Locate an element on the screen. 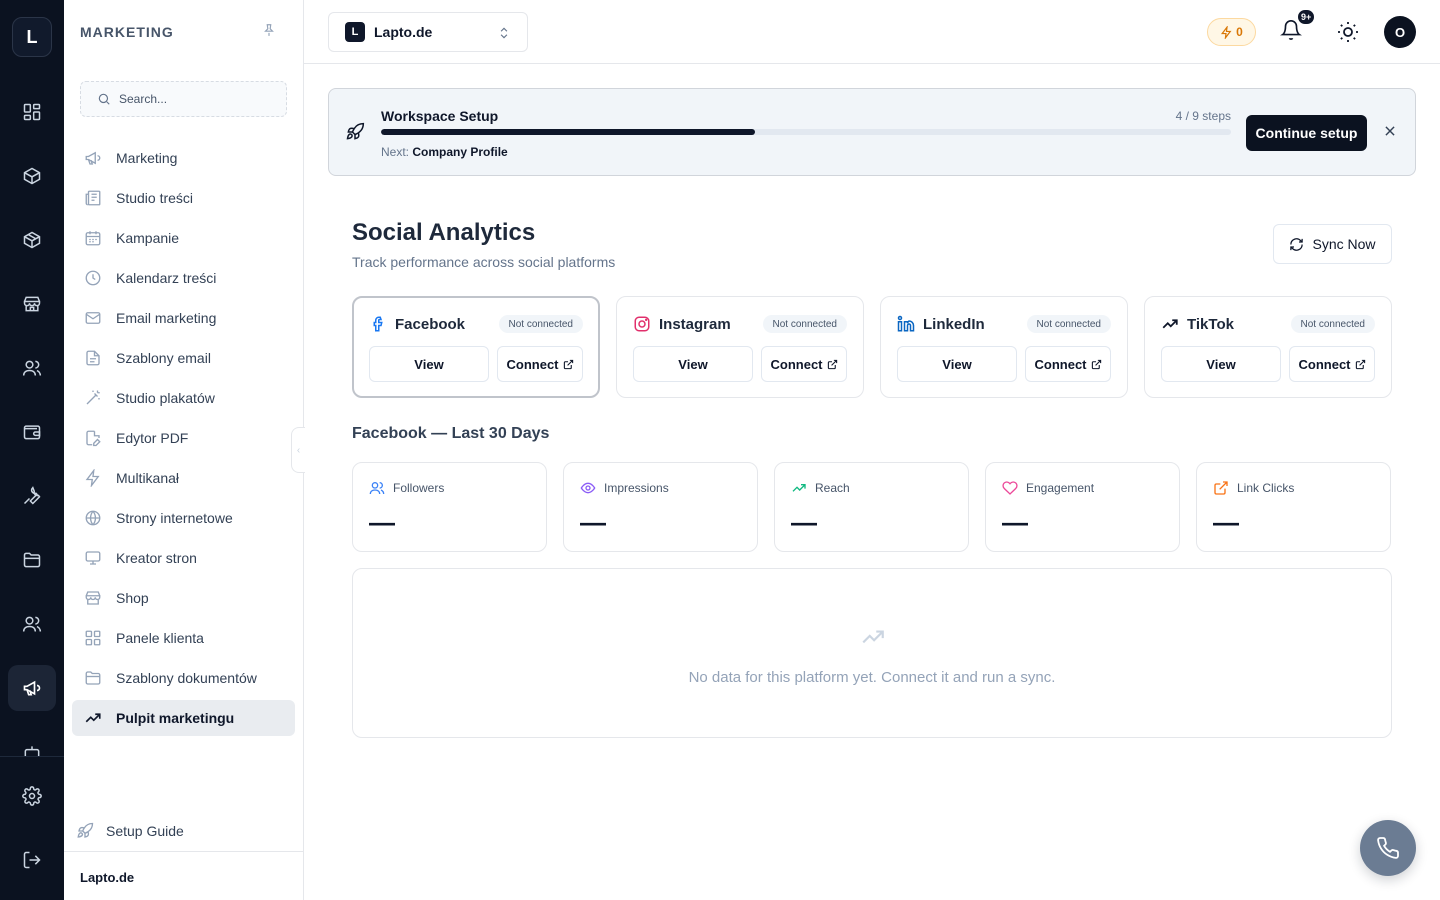 This screenshot has width=1440, height=900. robot-icon is located at coordinates (32, 742).